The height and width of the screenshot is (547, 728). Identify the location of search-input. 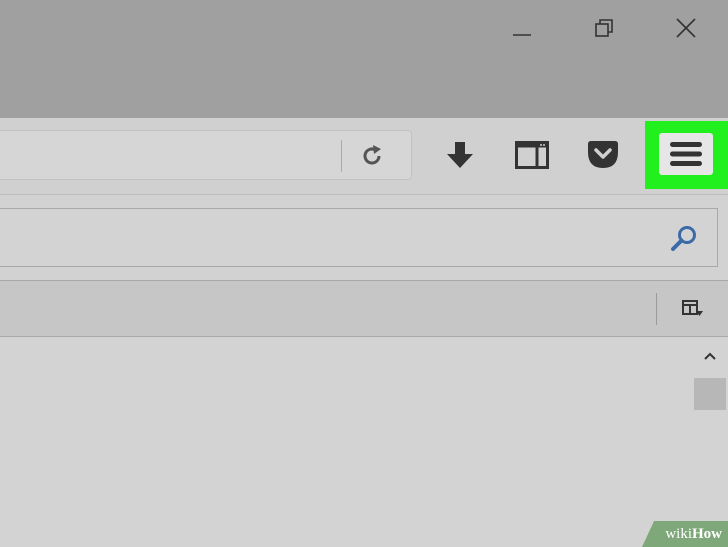
(326, 238).